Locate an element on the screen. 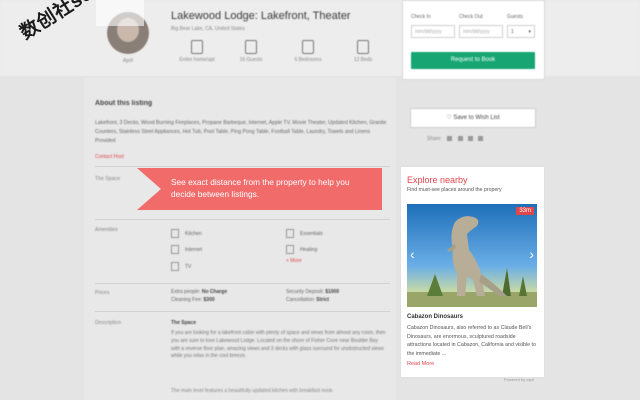 This screenshot has width=640, height=400. security-deposit: Security Deposit: $1000 is located at coordinates (312, 292).